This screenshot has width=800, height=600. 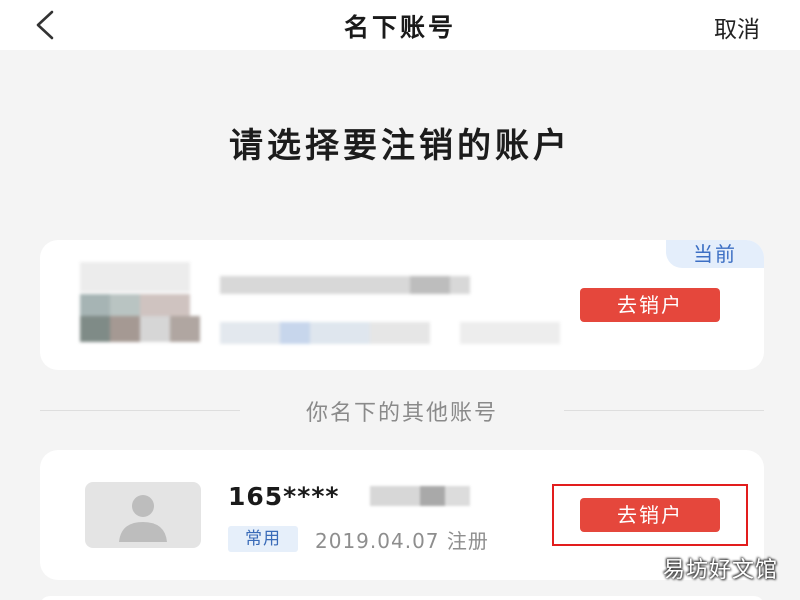 What do you see at coordinates (664, 410) in the screenshot?
I see `divider-line-right` at bounding box center [664, 410].